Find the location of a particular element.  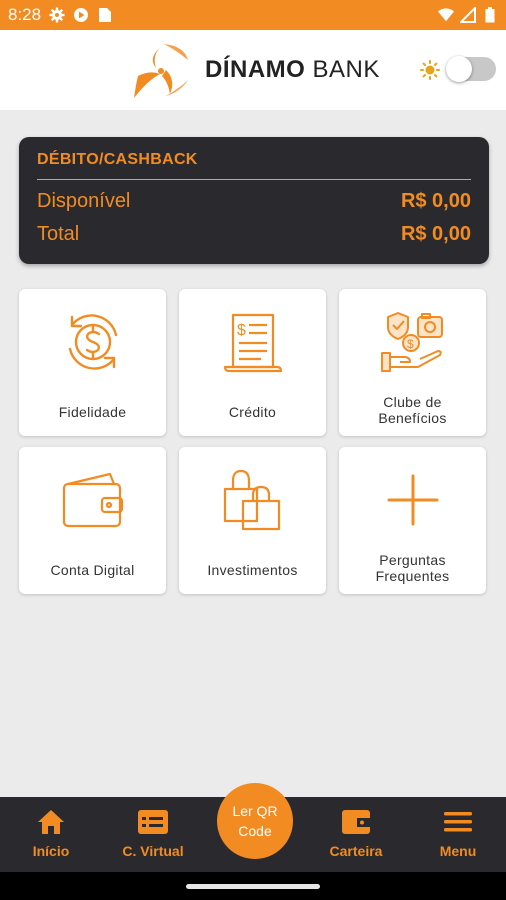

nav-item-inicio: Início is located at coordinates (51, 833).